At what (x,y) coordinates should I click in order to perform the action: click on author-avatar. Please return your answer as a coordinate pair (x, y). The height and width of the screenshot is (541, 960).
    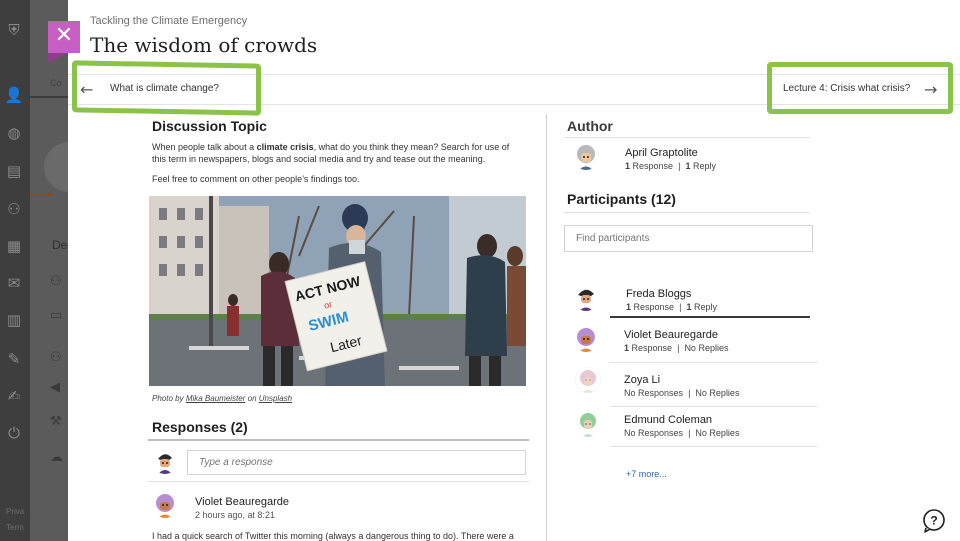
    Looking at the image, I should click on (586, 157).